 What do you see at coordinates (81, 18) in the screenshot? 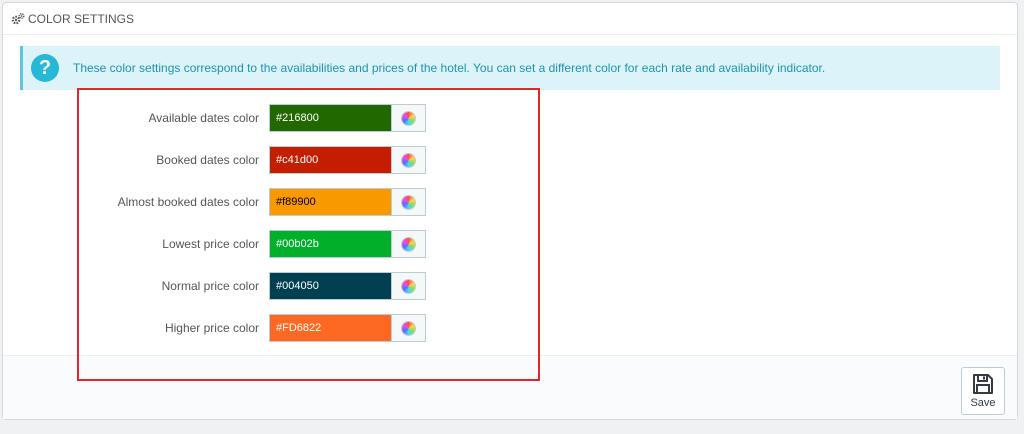
I see `panel-title: COLOR SETTINGS` at bounding box center [81, 18].